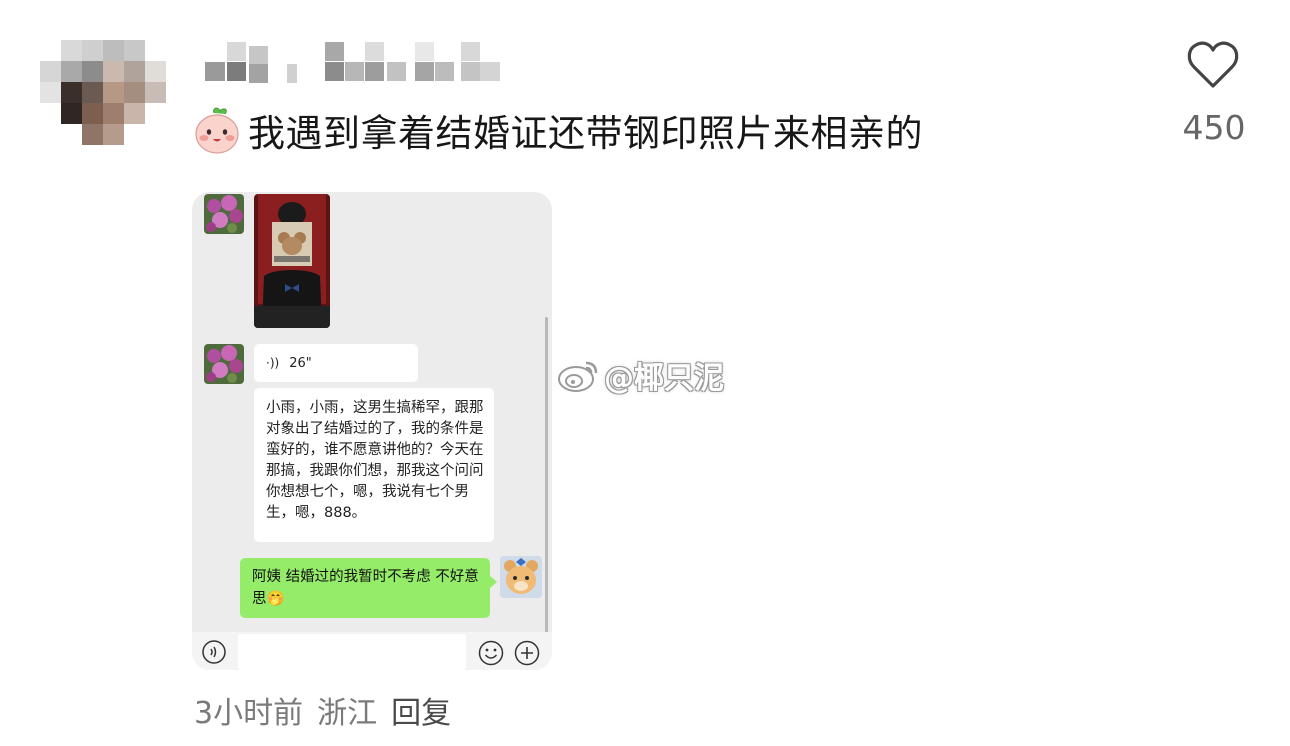 Image resolution: width=1290 pixels, height=746 pixels. Describe the element at coordinates (664, 378) in the screenshot. I see `watermark-text: @椰只泥` at that location.